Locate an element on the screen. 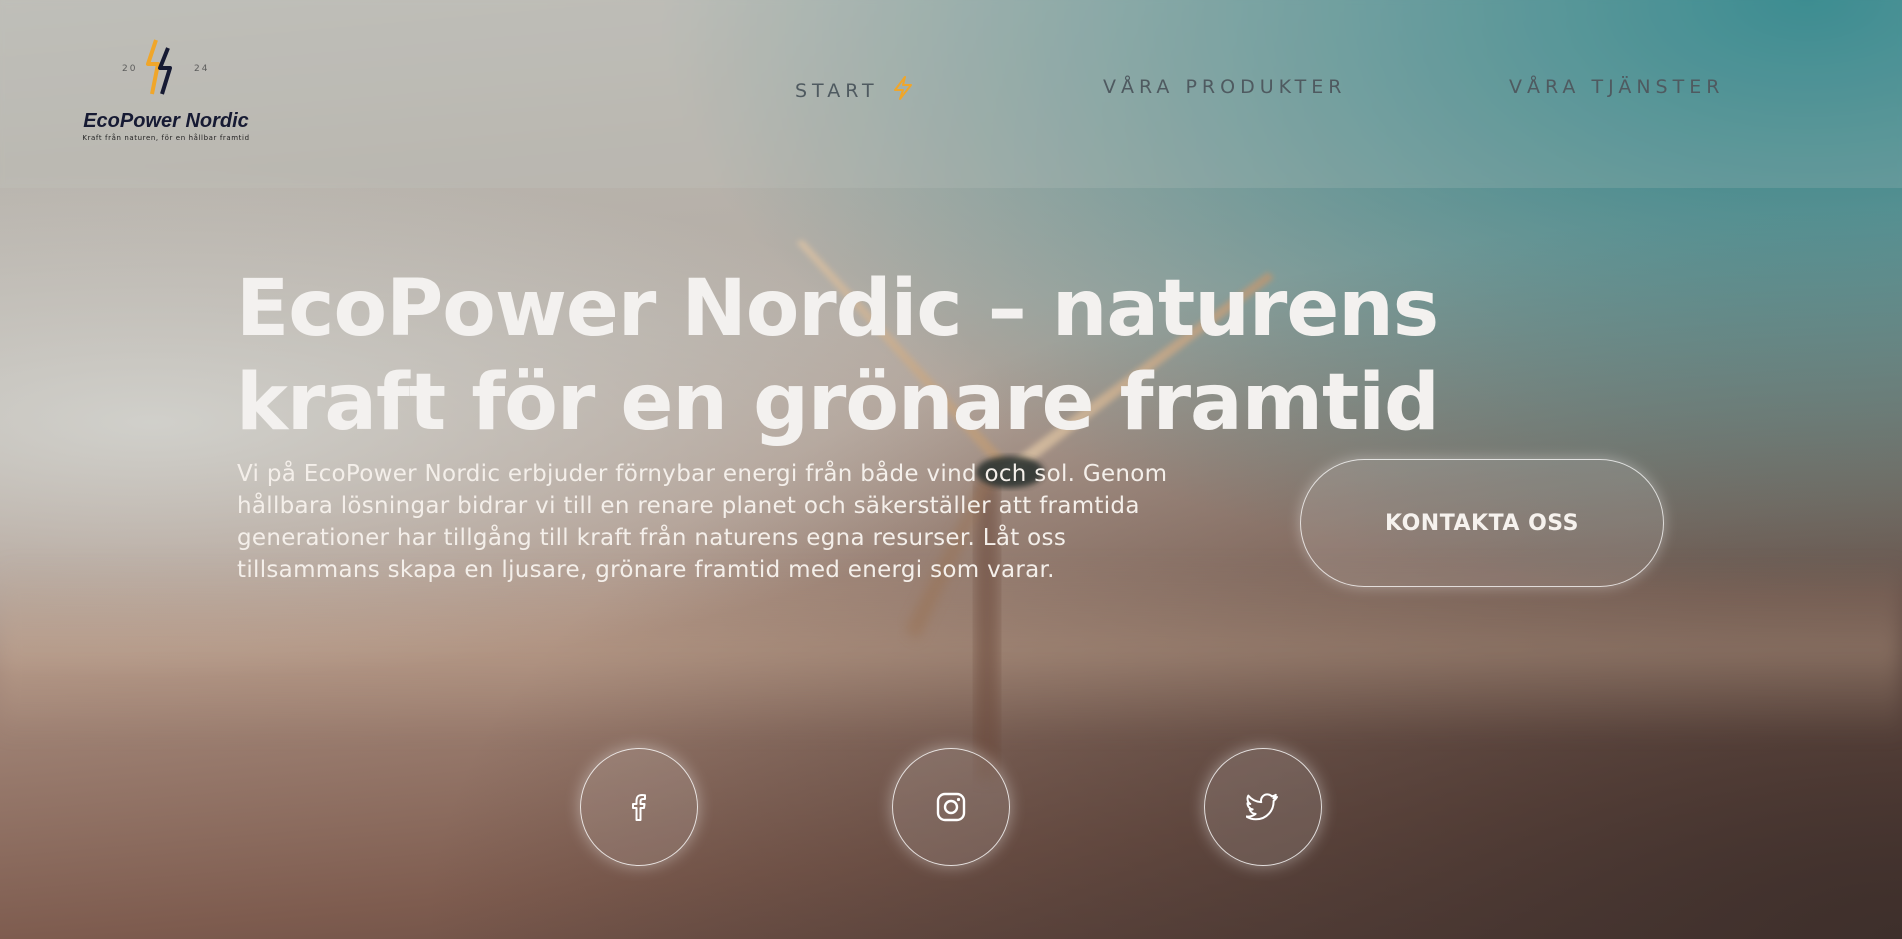 The image size is (1902, 939). instagram-button is located at coordinates (951, 807).